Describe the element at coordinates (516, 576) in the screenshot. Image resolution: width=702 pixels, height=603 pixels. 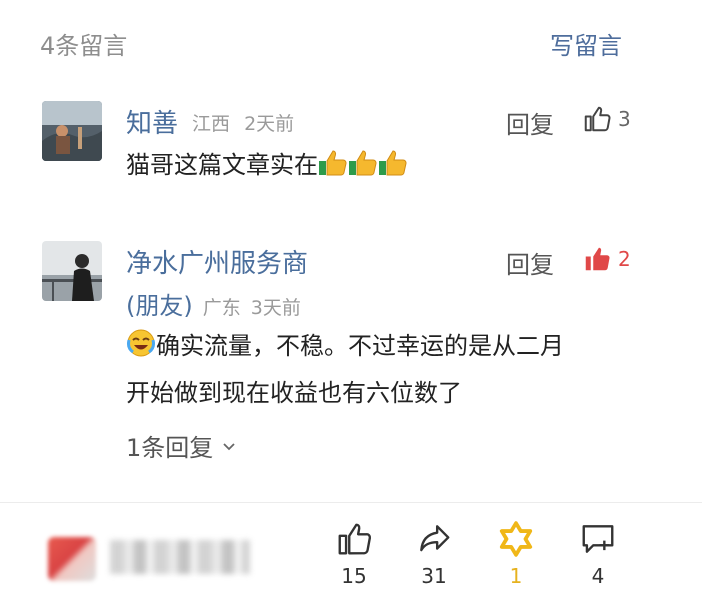
I see `wow-count: 1` at that location.